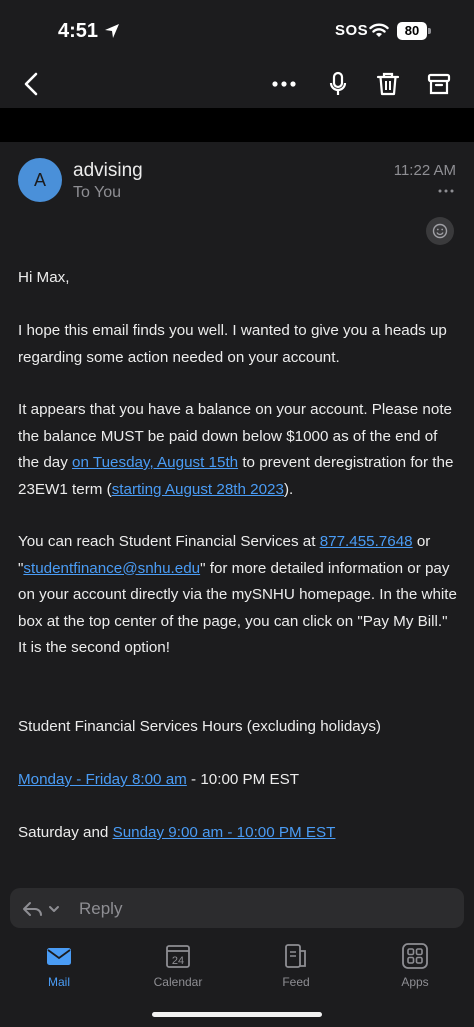 This screenshot has height=1027, width=474. I want to click on tab-apps-label: Apps, so click(415, 982).